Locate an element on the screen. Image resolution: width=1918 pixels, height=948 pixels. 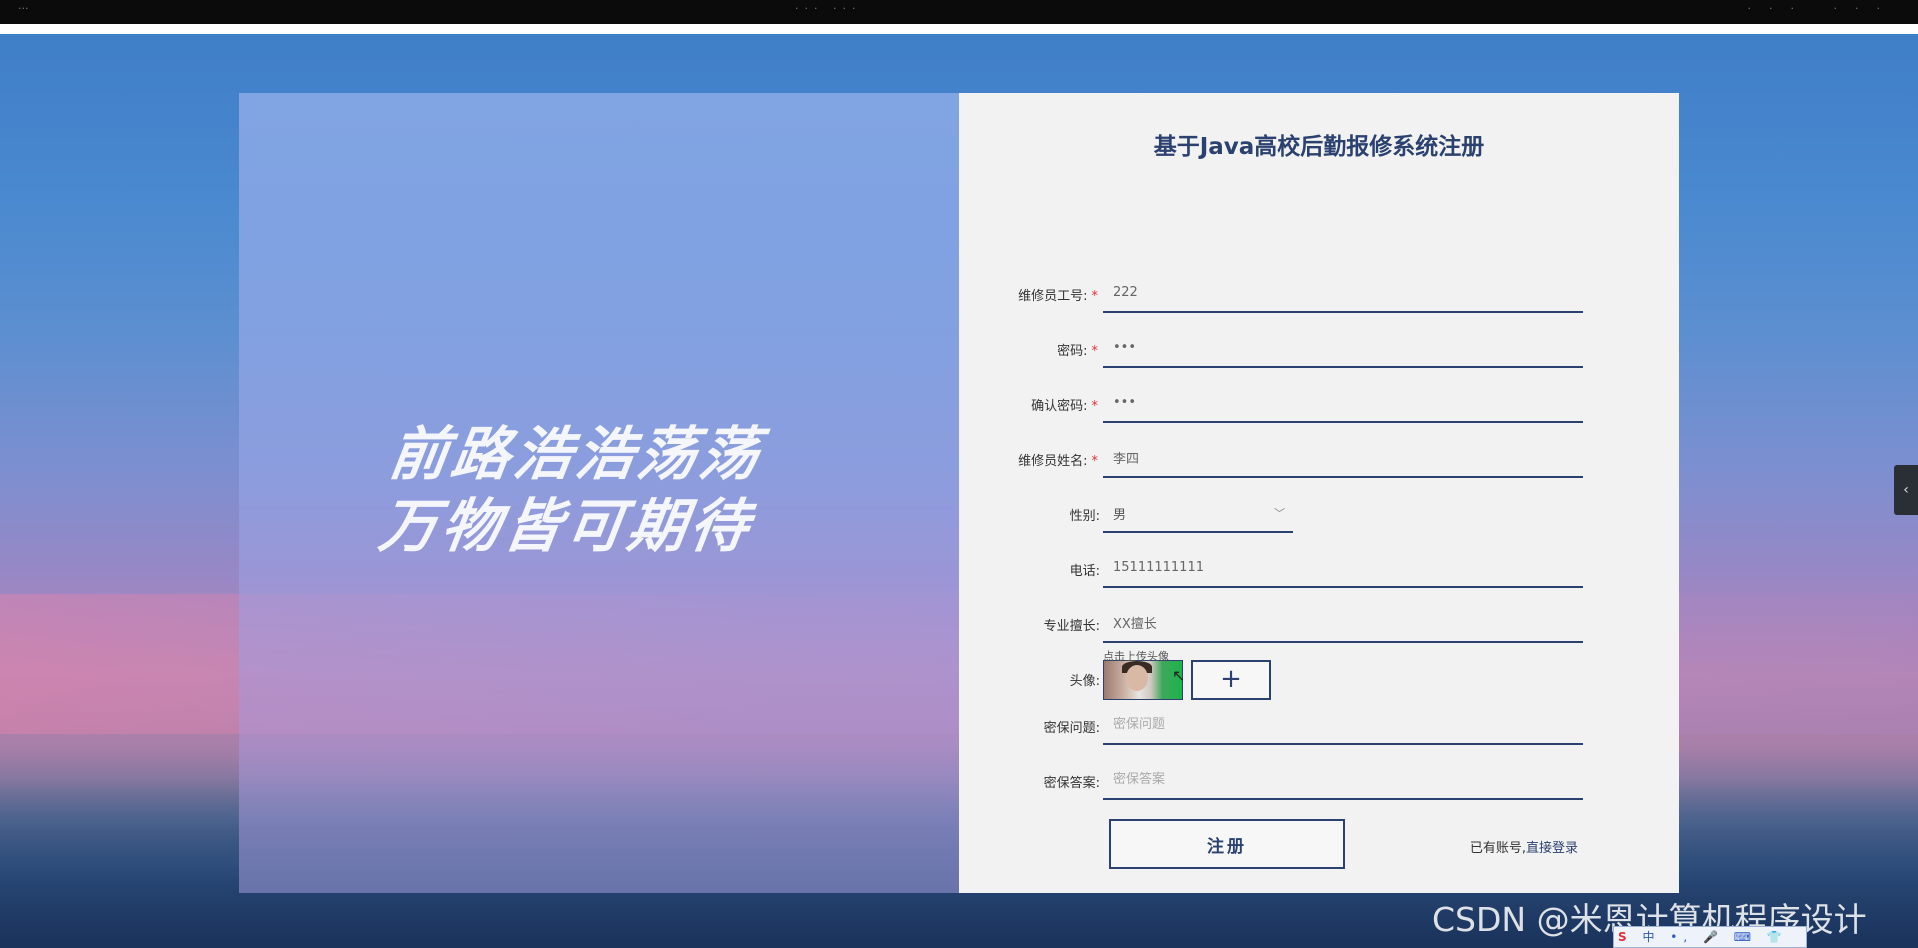
slogan-line-2: 万物皆可期待 is located at coordinates (566, 526).